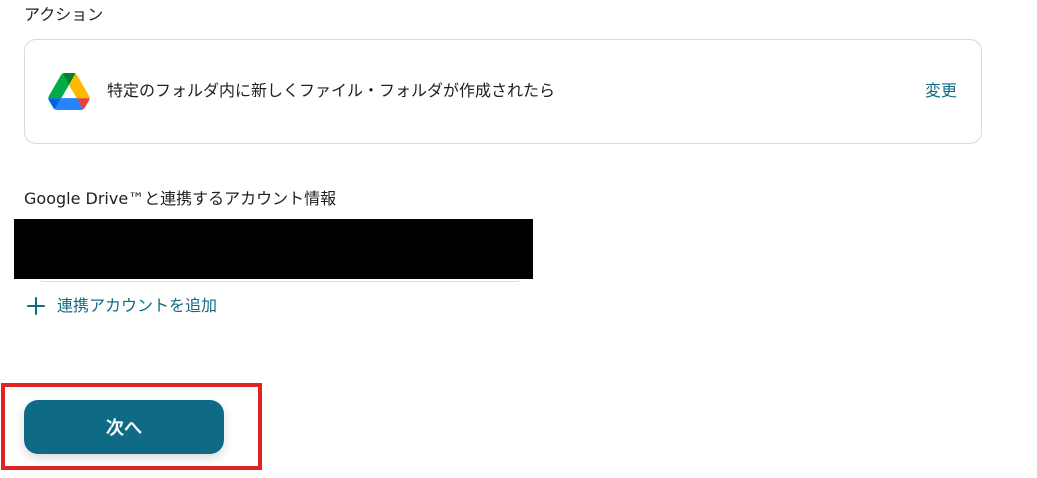 The image size is (1037, 478). What do you see at coordinates (273, 249) in the screenshot?
I see `redacted-account-field` at bounding box center [273, 249].